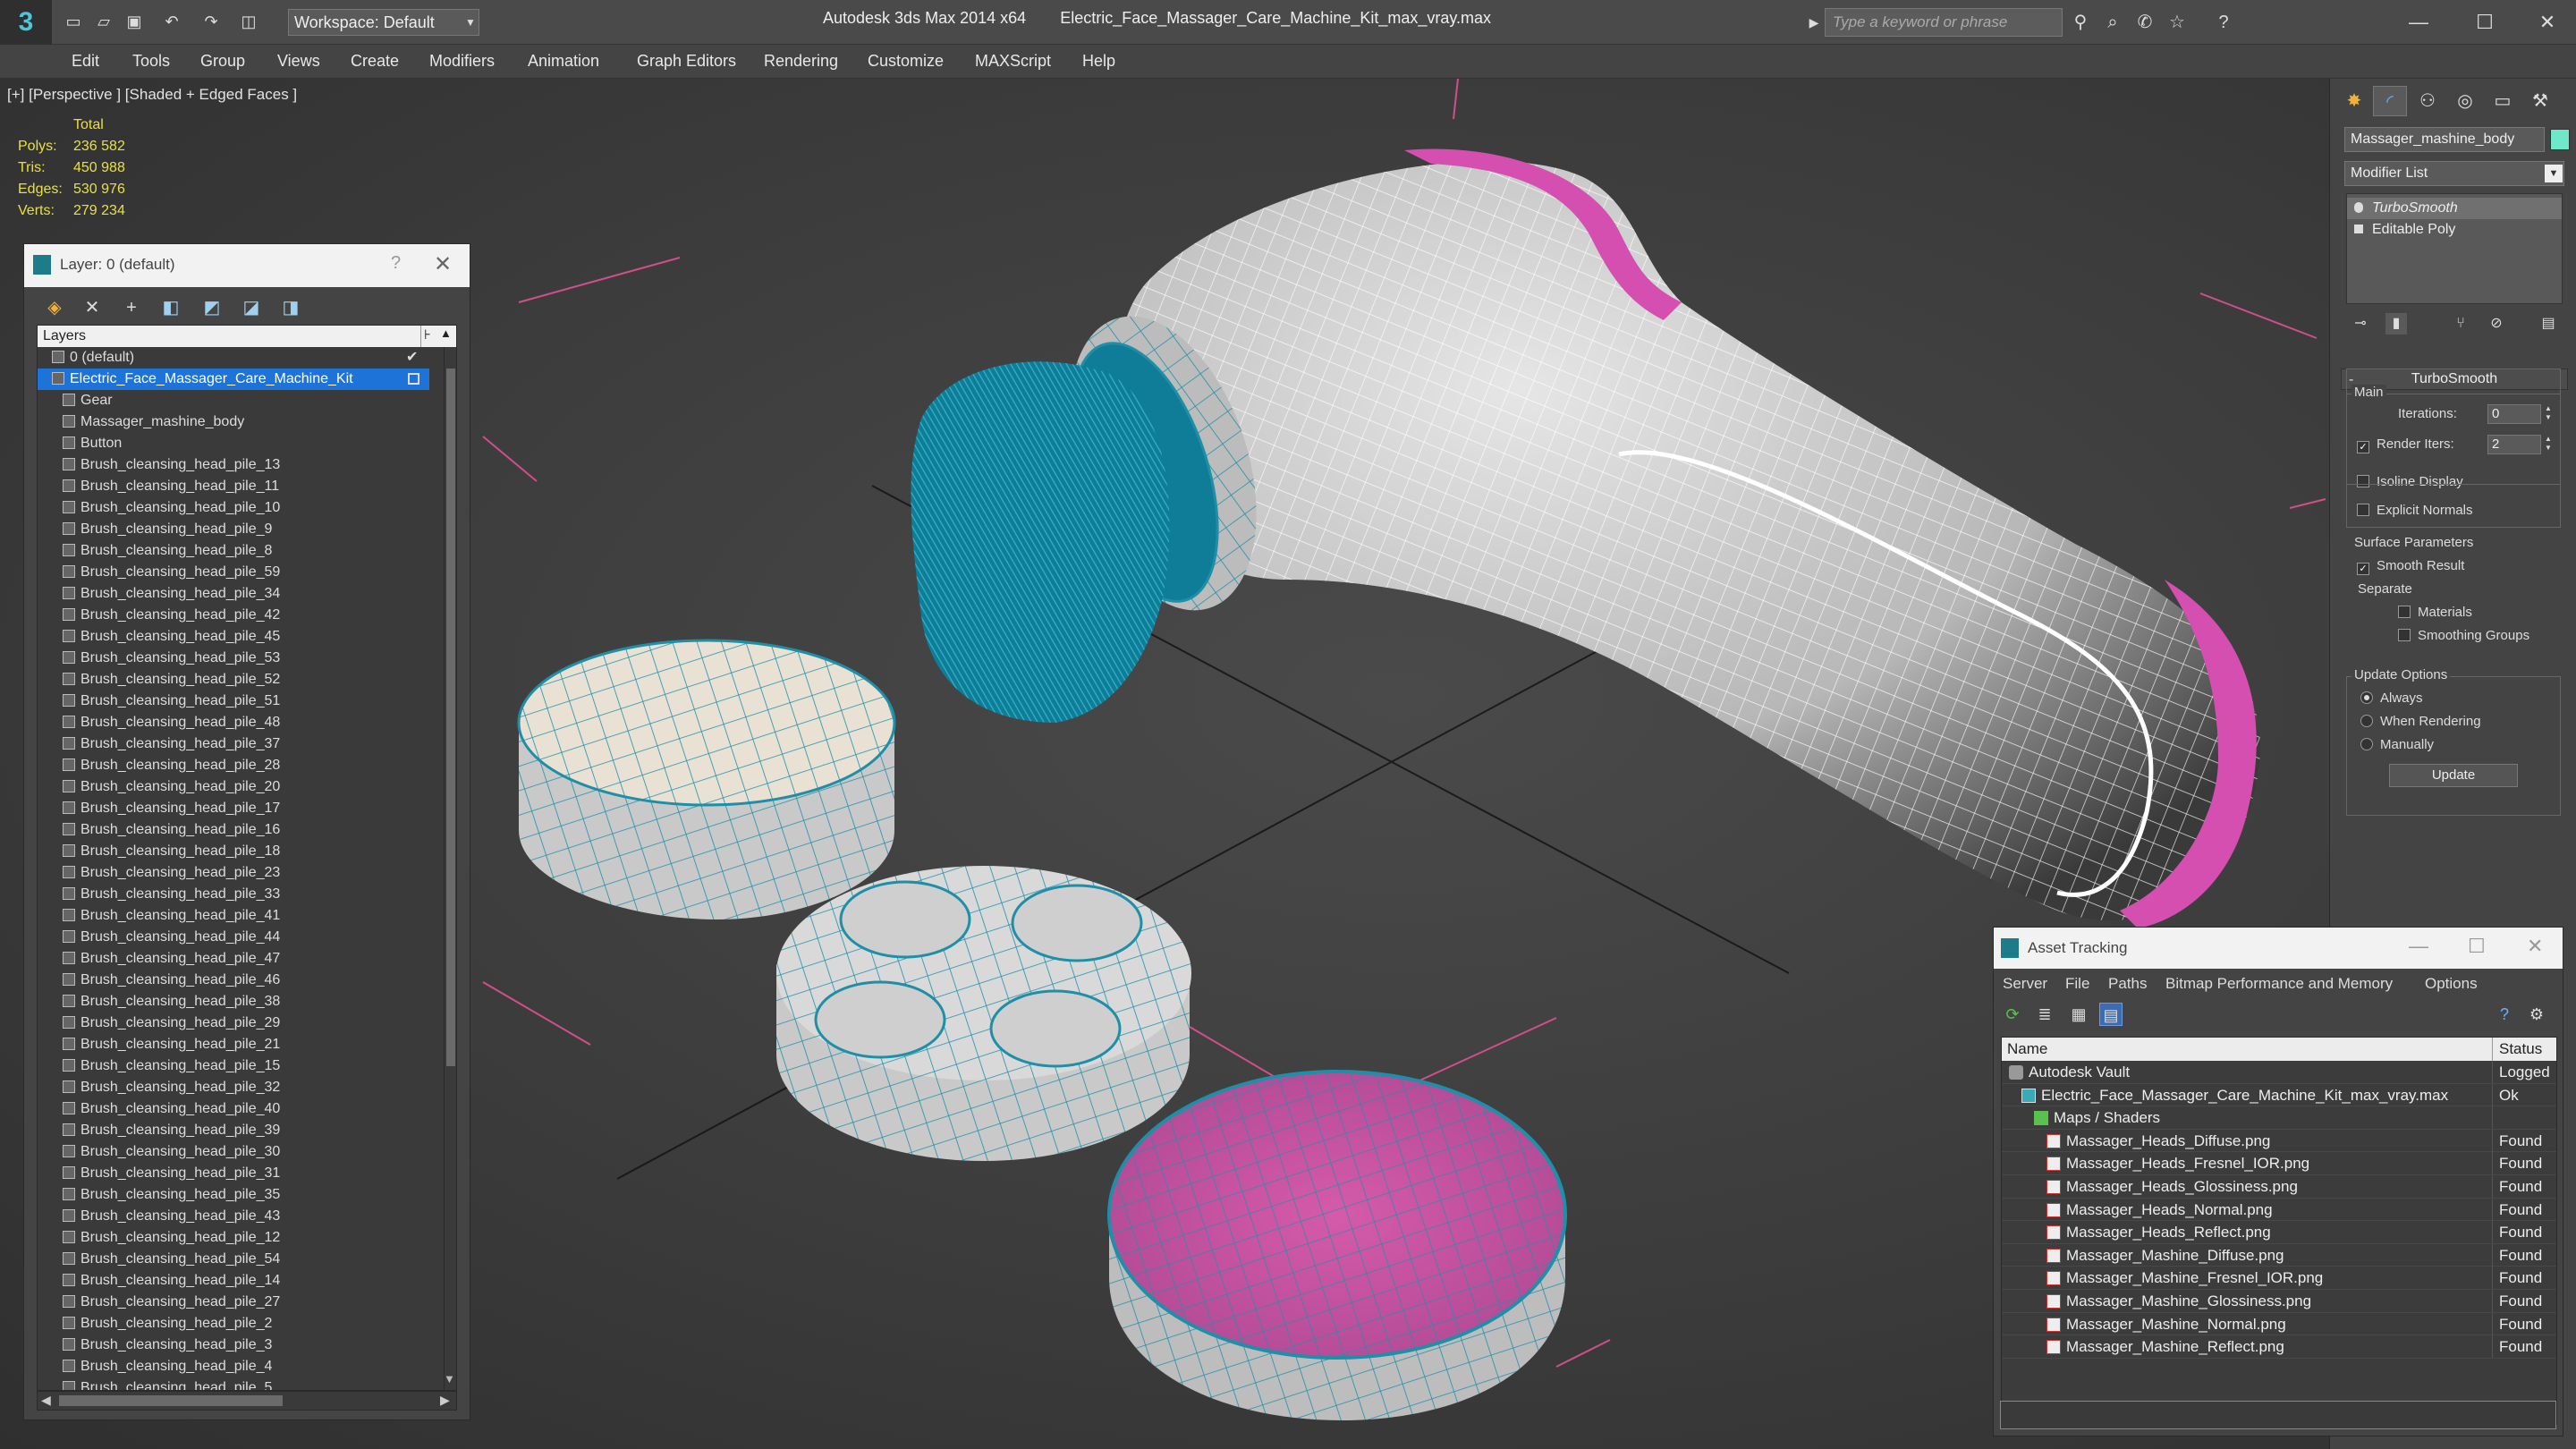 The height and width of the screenshot is (1449, 2576). I want to click on object-row: Brush_cleansing_head_pile_37, so click(233, 744).